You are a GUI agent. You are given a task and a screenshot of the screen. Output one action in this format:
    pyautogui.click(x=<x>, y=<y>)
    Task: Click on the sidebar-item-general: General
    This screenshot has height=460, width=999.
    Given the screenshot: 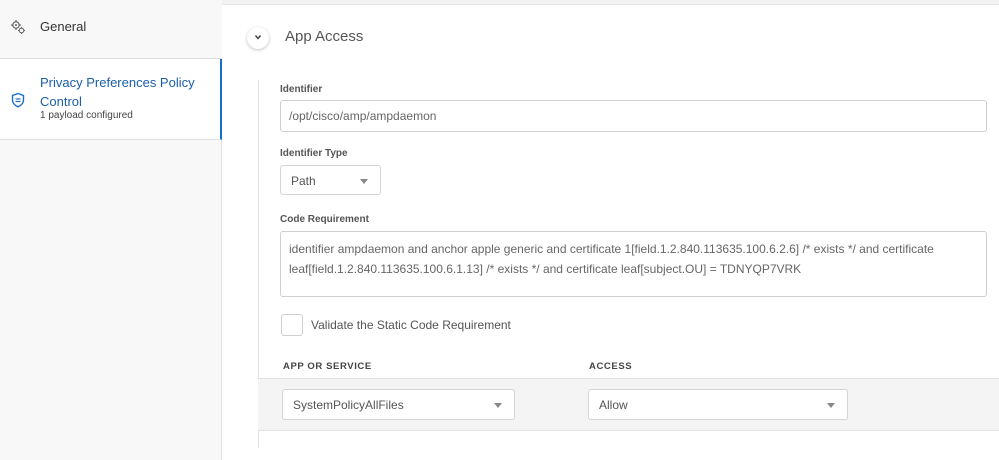 What is the action you would take?
    pyautogui.click(x=111, y=29)
    